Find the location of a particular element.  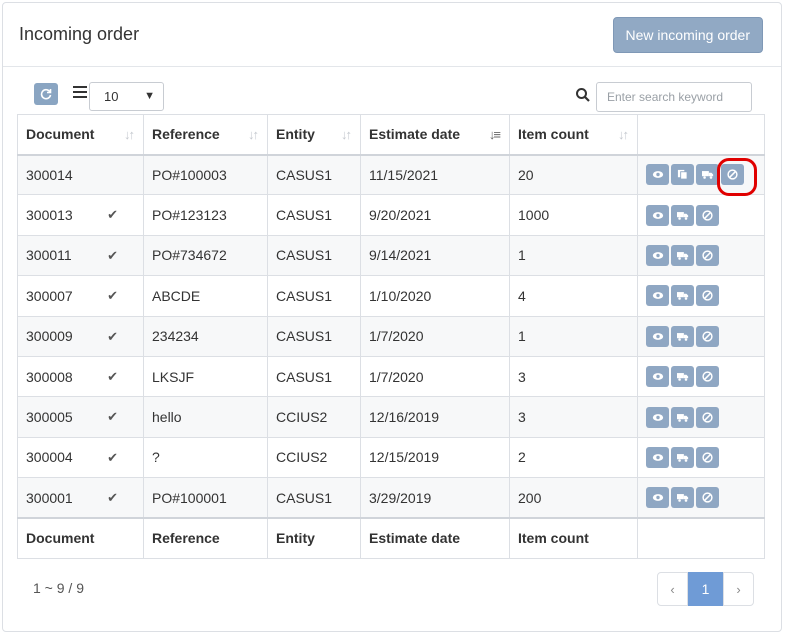

cell-reference: ABCDE is located at coordinates (205, 296).